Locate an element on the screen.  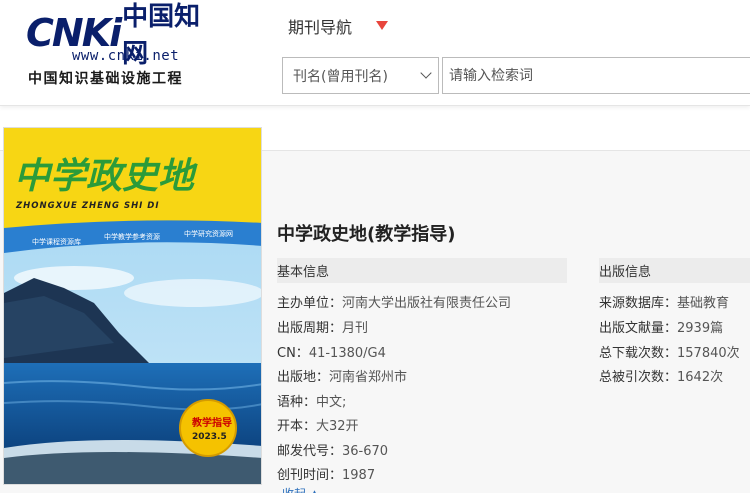
pub-row-citations: 总被引次数：1642次 is located at coordinates (661, 375).